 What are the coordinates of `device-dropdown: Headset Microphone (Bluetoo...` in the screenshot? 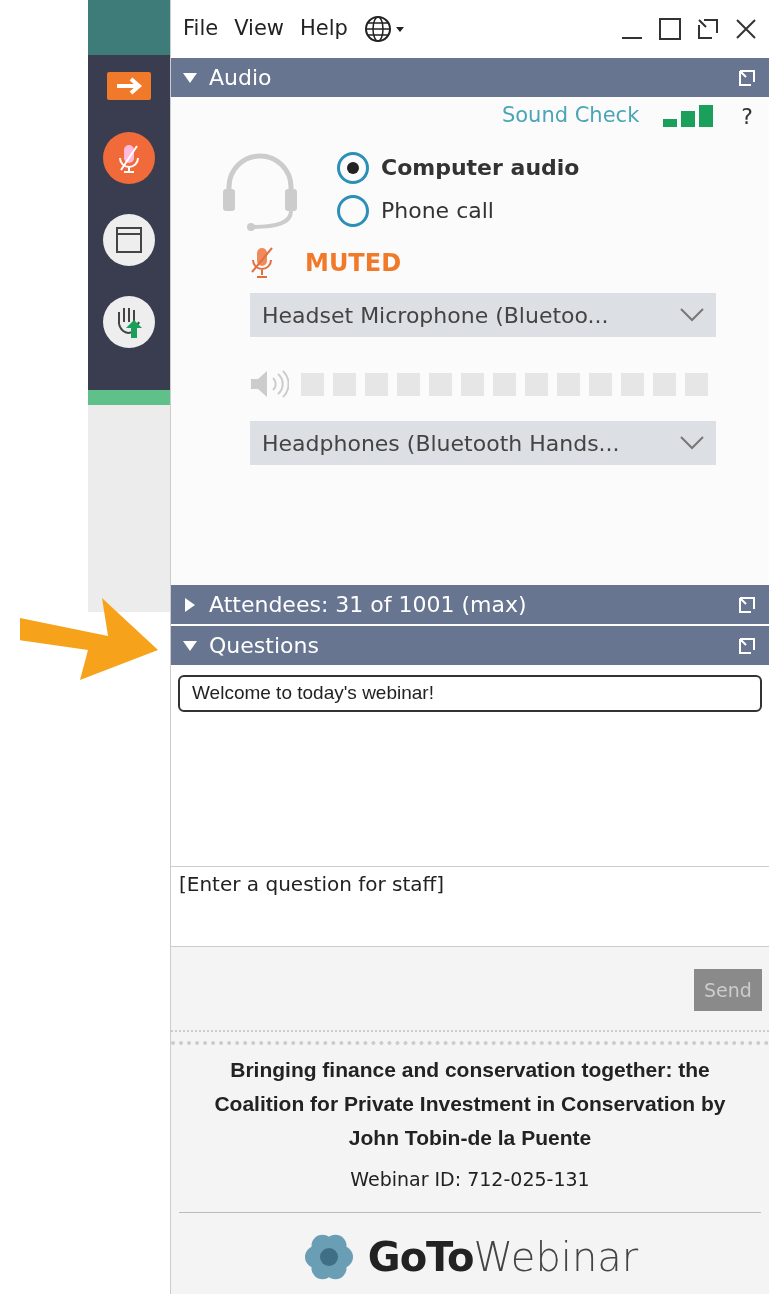 It's located at (483, 315).